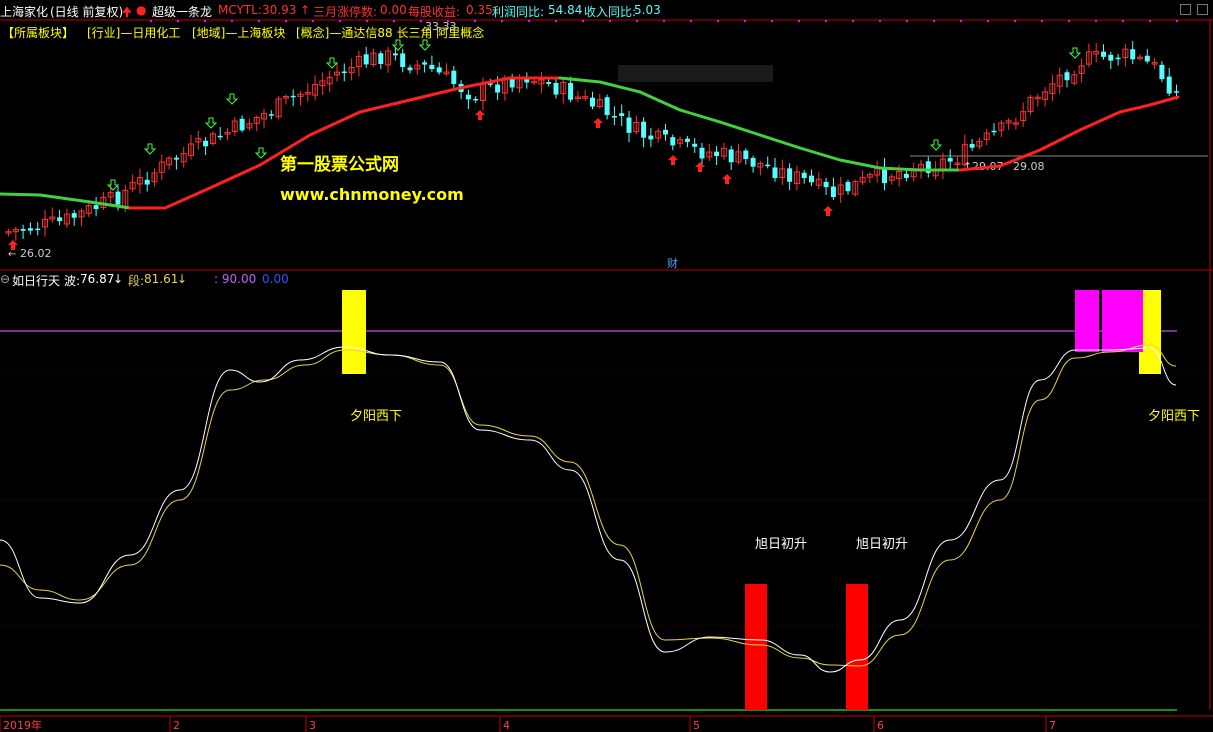 This screenshot has width=1213, height=732. I want to click on finance-marker: 财, so click(672, 263).